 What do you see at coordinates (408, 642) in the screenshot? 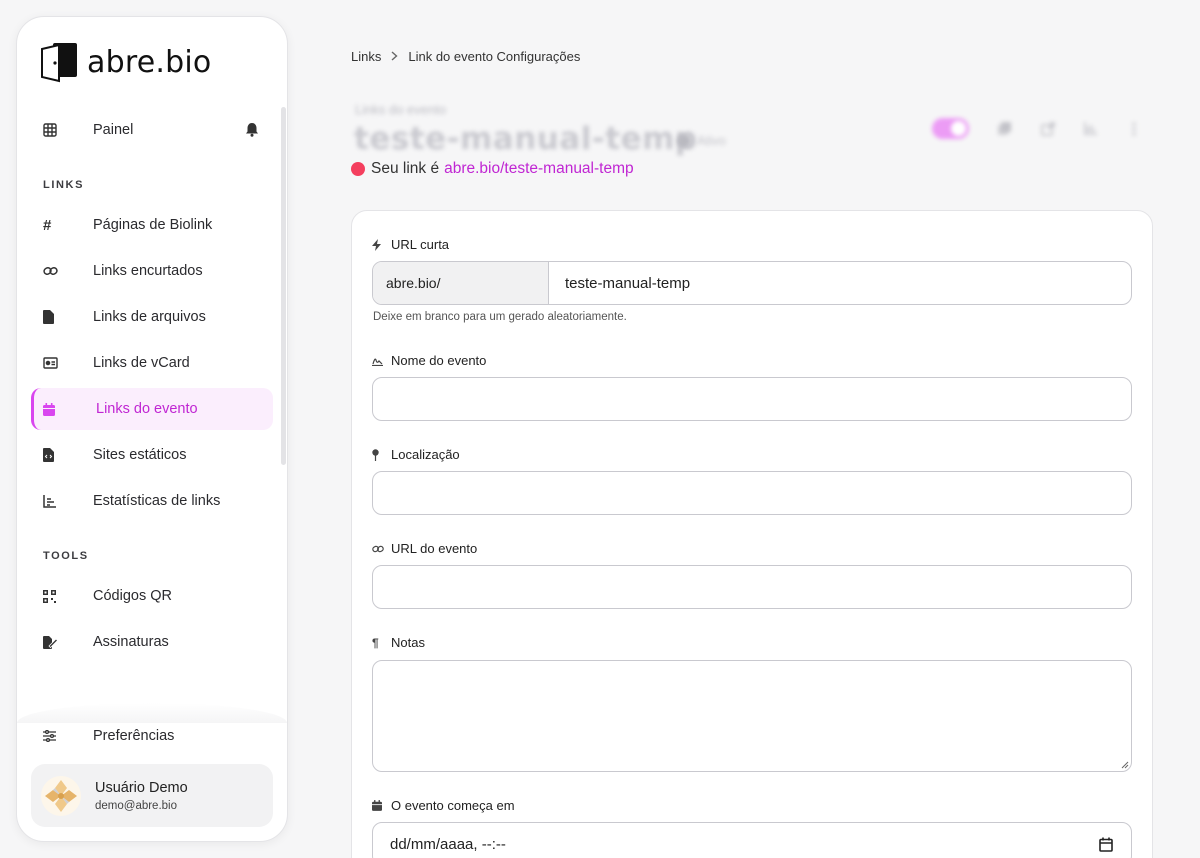
I see `notes-label-text: Notas` at bounding box center [408, 642].